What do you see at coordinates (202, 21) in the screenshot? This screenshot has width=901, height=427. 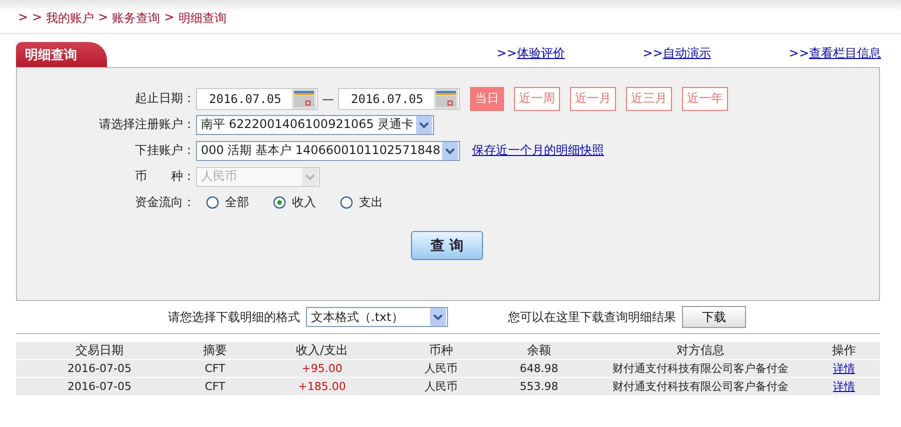 I see `breadcrumb-item: 明细查询` at bounding box center [202, 21].